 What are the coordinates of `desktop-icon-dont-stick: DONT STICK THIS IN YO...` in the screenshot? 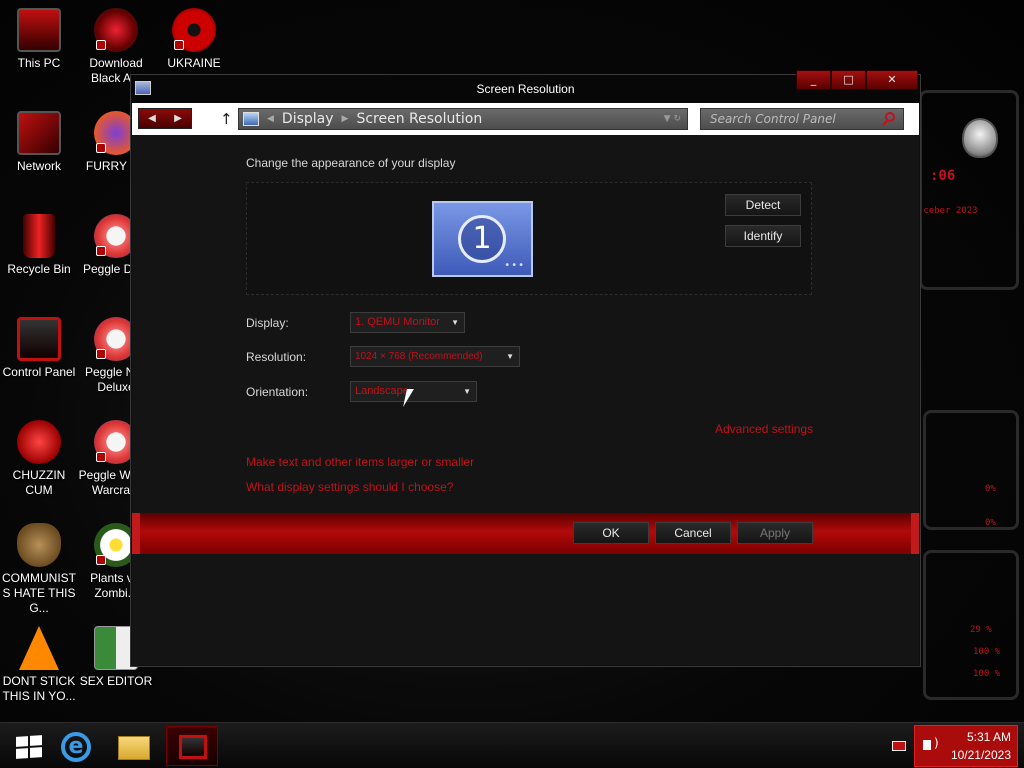 It's located at (39, 665).